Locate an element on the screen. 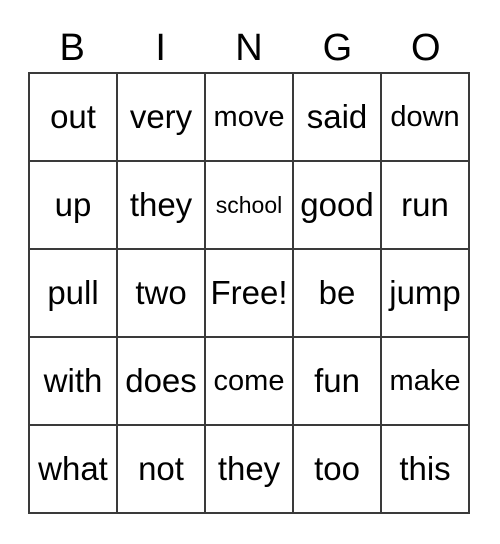 The width and height of the screenshot is (500, 544). bingo-cell-label: school is located at coordinates (249, 205).